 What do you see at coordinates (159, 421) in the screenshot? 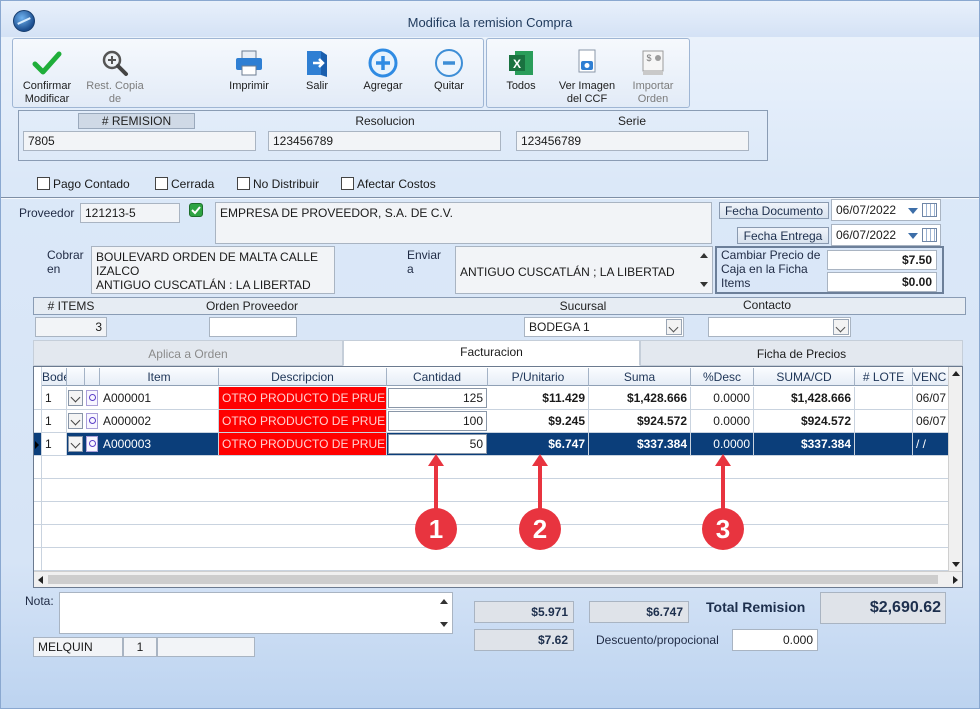
I see `cell-item: A000002` at bounding box center [159, 421].